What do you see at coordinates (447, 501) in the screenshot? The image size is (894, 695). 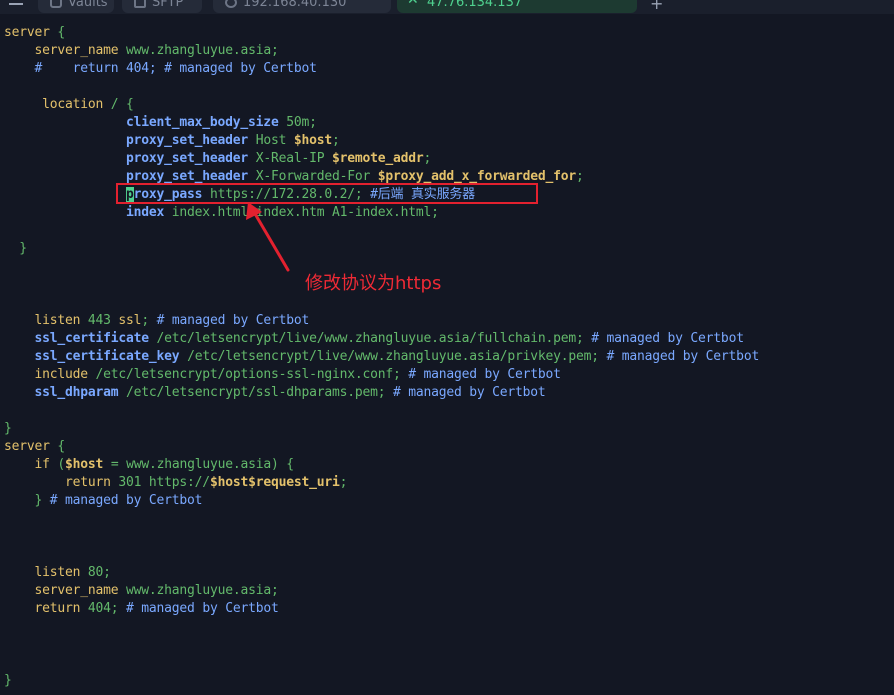 I see `code-line: } # managed by Certbot` at bounding box center [447, 501].